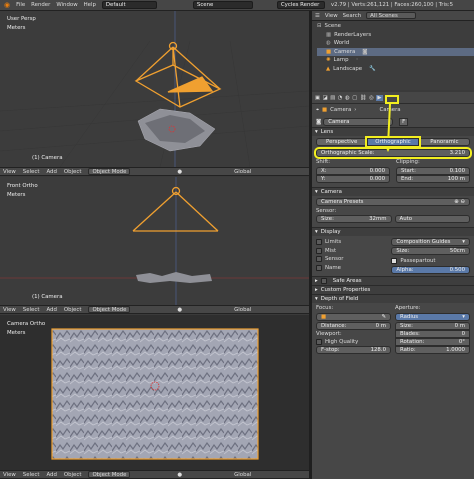 Image resolution: width=474 pixels, height=479 pixels. Describe the element at coordinates (393, 153) in the screenshot. I see `ortho-scale-field: Orthographic Scale: 3.210` at that location.